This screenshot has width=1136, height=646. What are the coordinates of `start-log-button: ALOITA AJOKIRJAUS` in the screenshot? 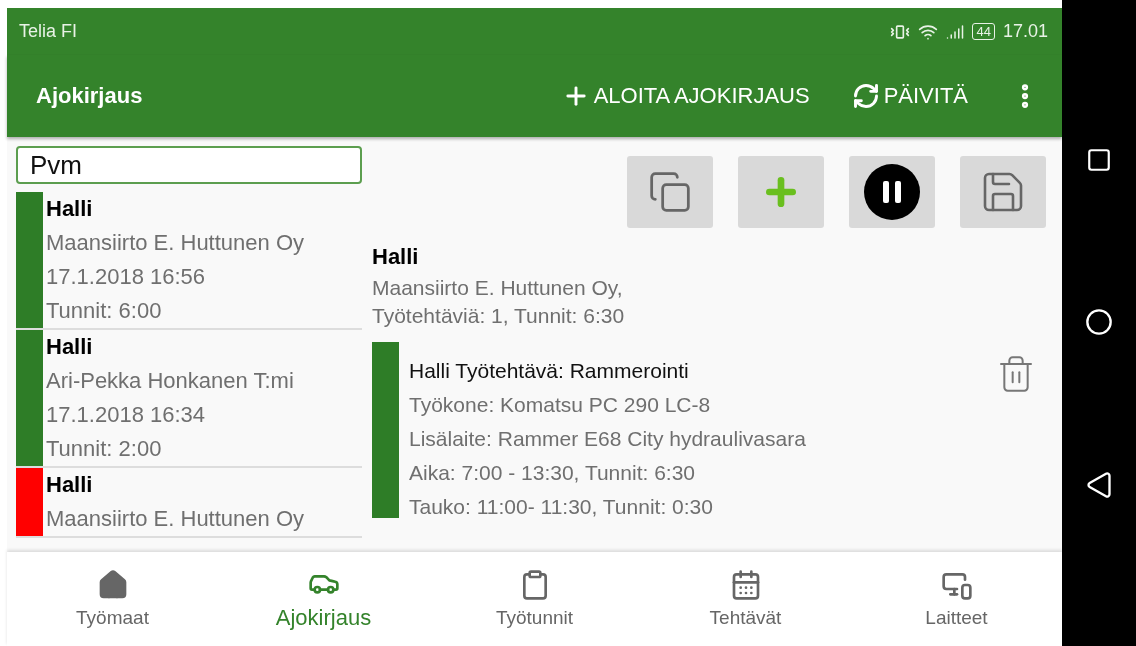 It's located at (685, 96).